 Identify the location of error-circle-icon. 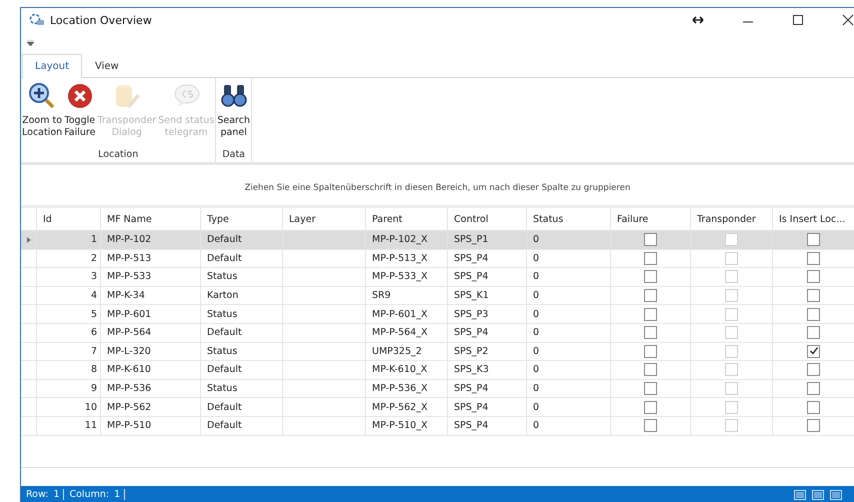
(80, 96).